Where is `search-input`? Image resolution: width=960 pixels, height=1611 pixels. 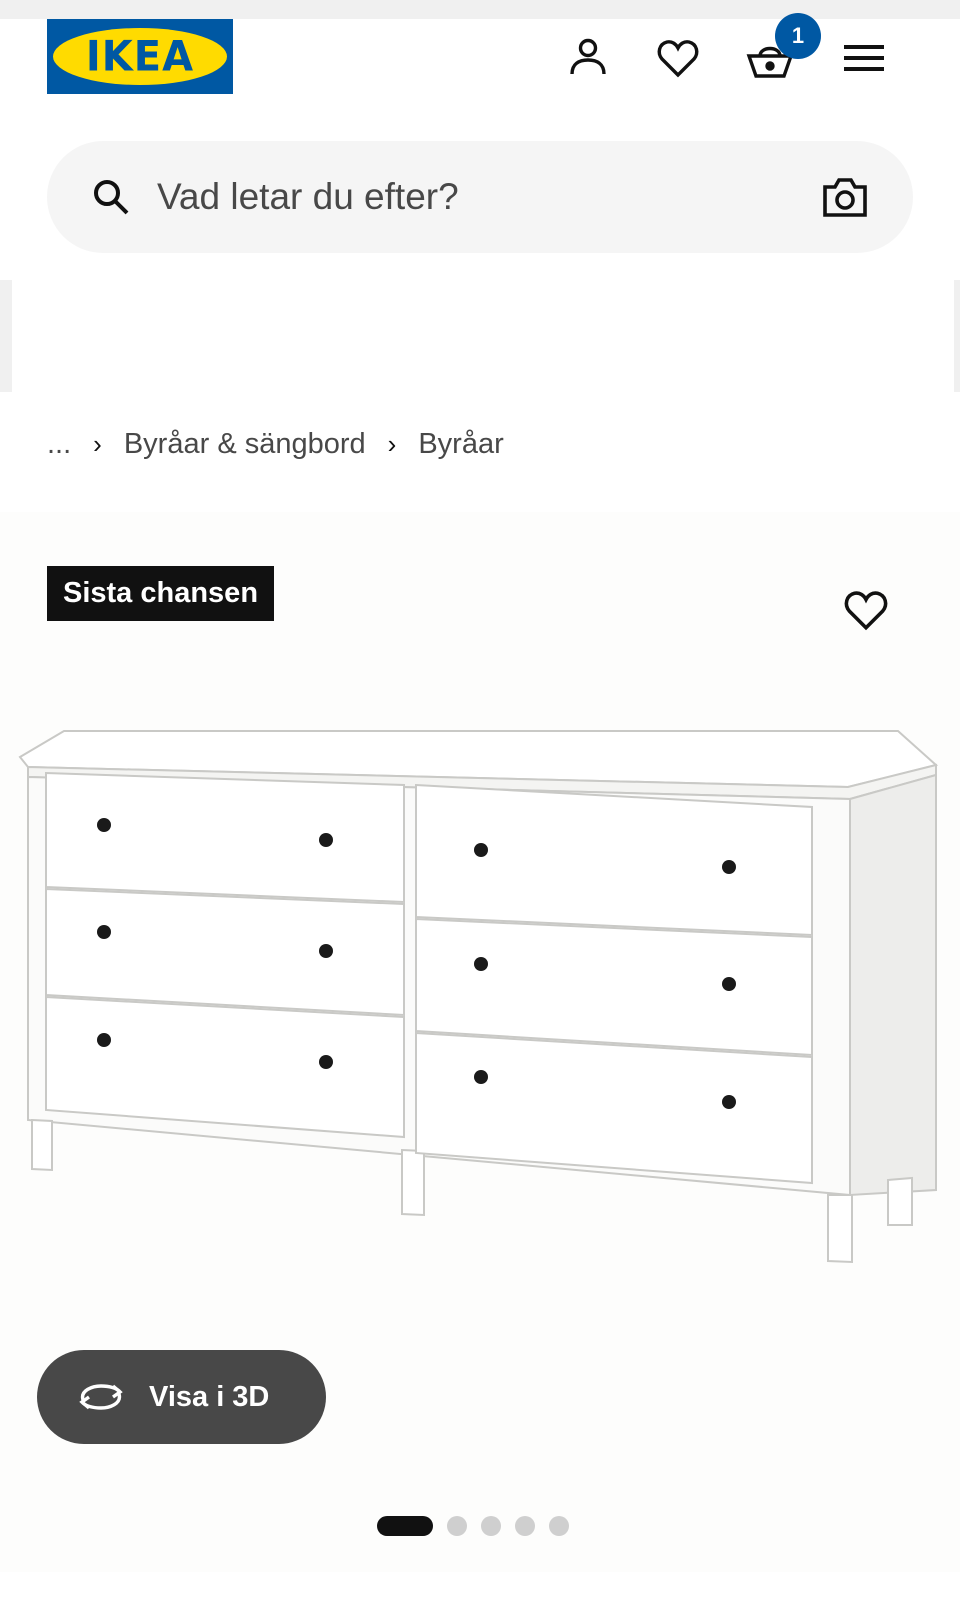 search-input is located at coordinates (457, 197).